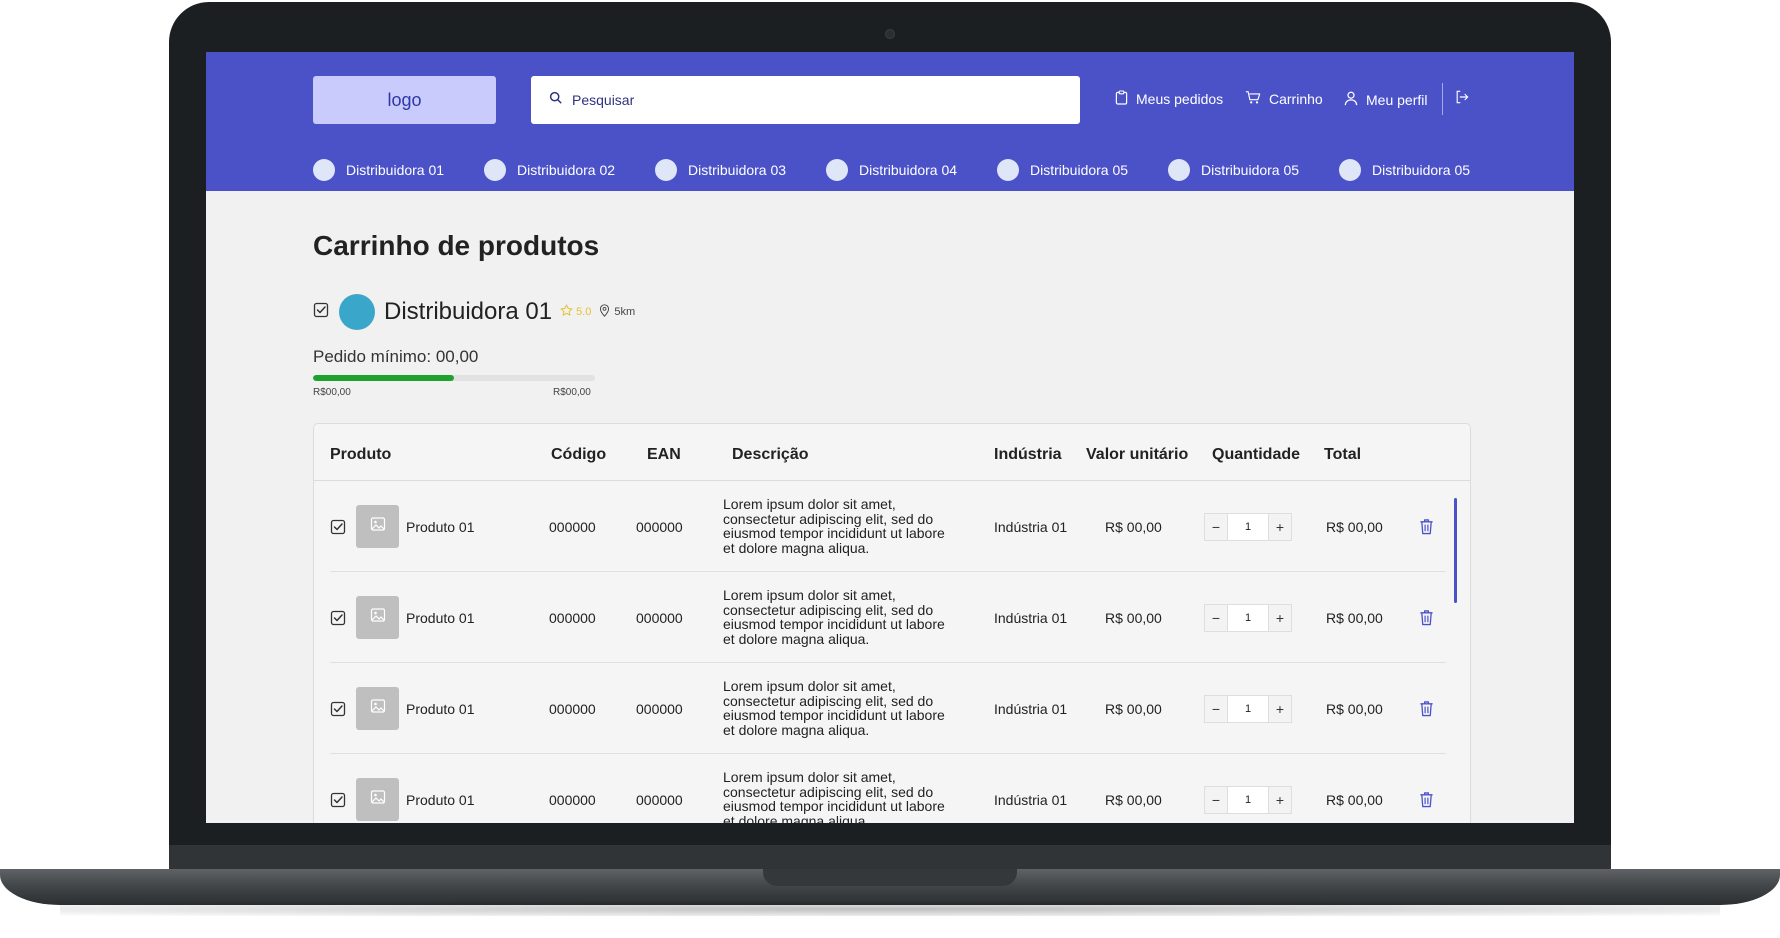 This screenshot has height=938, width=1780. What do you see at coordinates (1180, 99) in the screenshot?
I see `nav-my-orders-label: Meus pedidos` at bounding box center [1180, 99].